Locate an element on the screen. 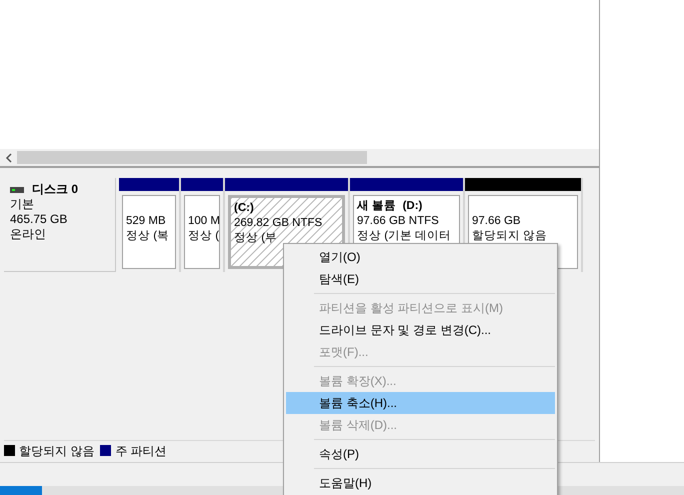  disk-status: 온라인 is located at coordinates (28, 234).